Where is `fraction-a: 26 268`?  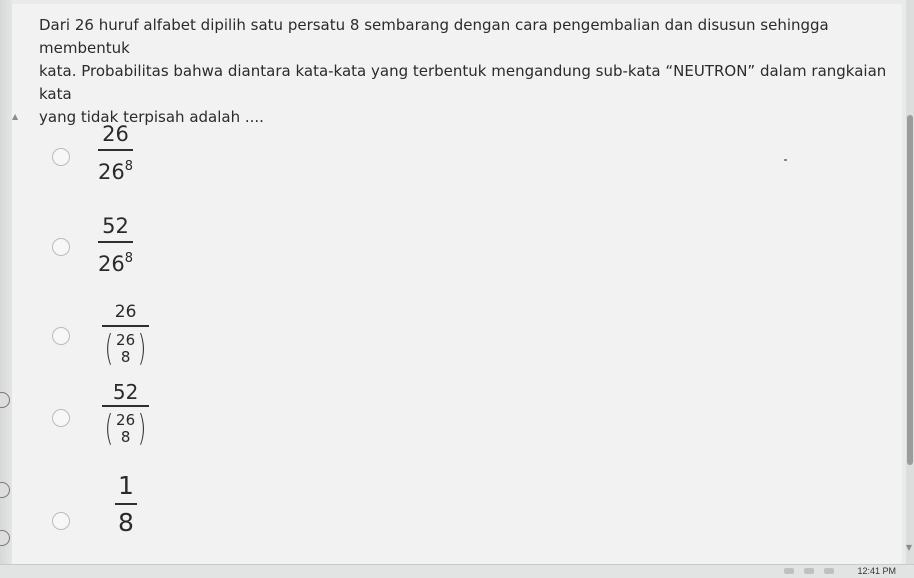 fraction-a: 26 268 is located at coordinates (116, 153).